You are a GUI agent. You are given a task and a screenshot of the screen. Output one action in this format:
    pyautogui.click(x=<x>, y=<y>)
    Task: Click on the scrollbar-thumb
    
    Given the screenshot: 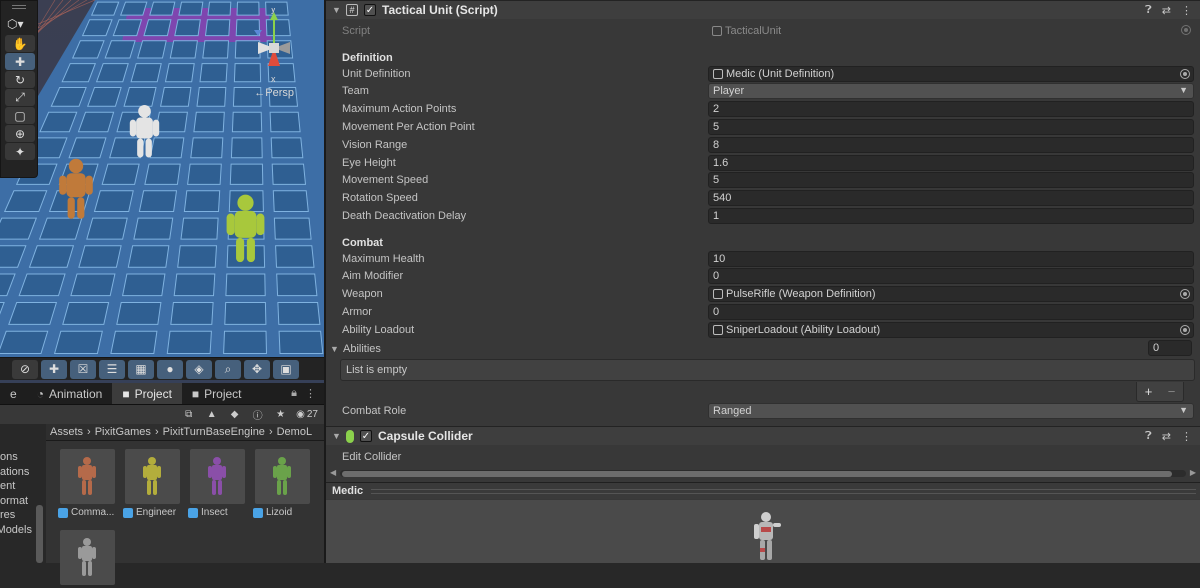 What is the action you would take?
    pyautogui.click(x=757, y=474)
    